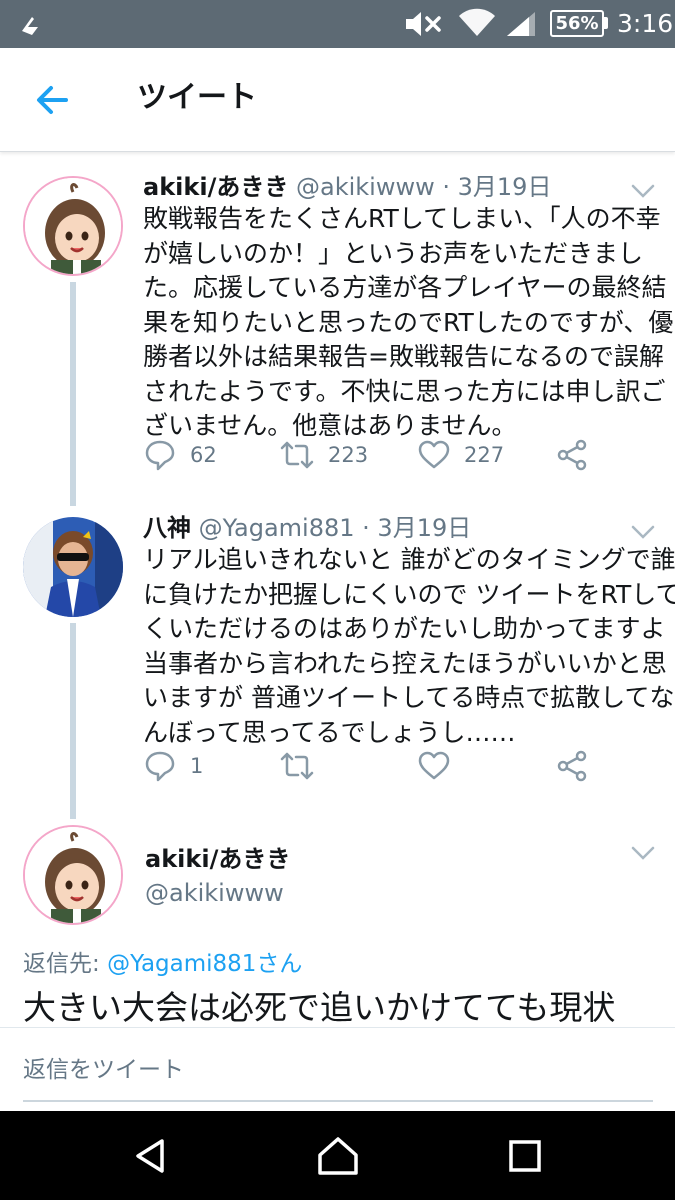 The width and height of the screenshot is (675, 1200). What do you see at coordinates (405, 287) in the screenshot?
I see `tweet-line: た。応援している方達が各プレイヤーの最終結` at bounding box center [405, 287].